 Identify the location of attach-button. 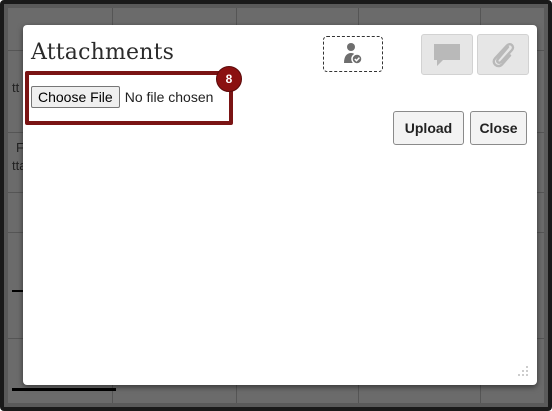
(503, 54).